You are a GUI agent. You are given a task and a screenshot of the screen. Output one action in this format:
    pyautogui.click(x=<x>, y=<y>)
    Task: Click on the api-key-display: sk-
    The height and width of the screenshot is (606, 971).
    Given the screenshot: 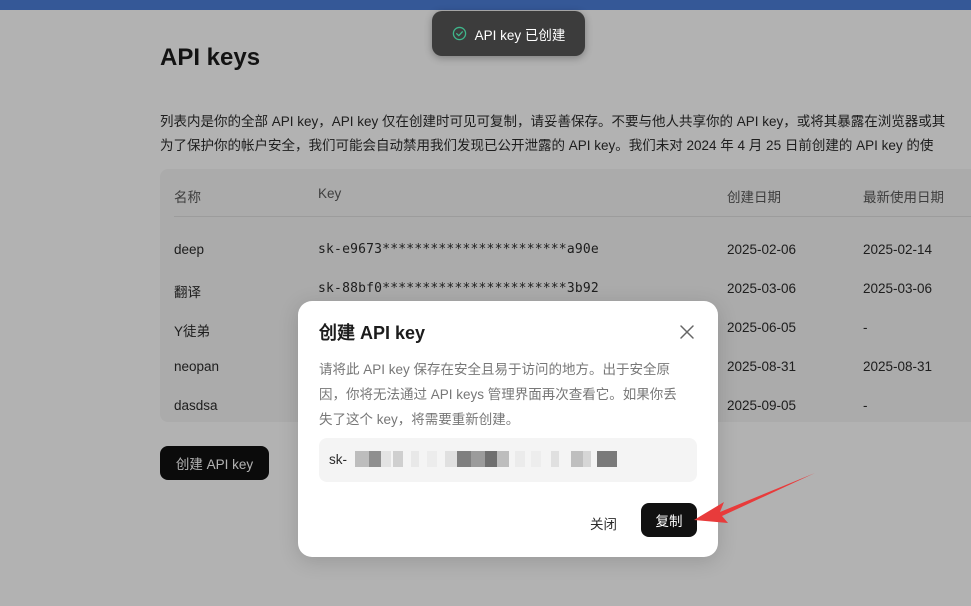 What is the action you would take?
    pyautogui.click(x=508, y=460)
    